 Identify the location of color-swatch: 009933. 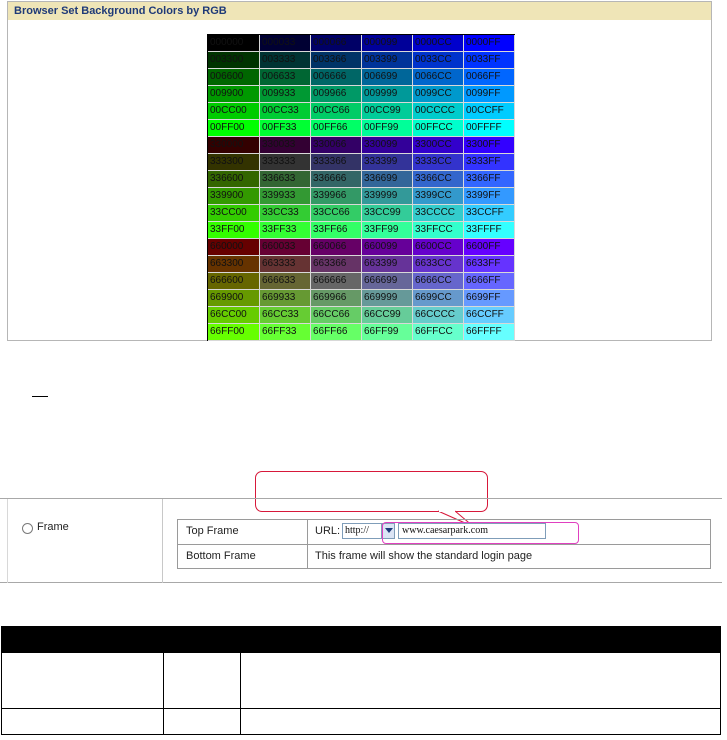
(285, 94).